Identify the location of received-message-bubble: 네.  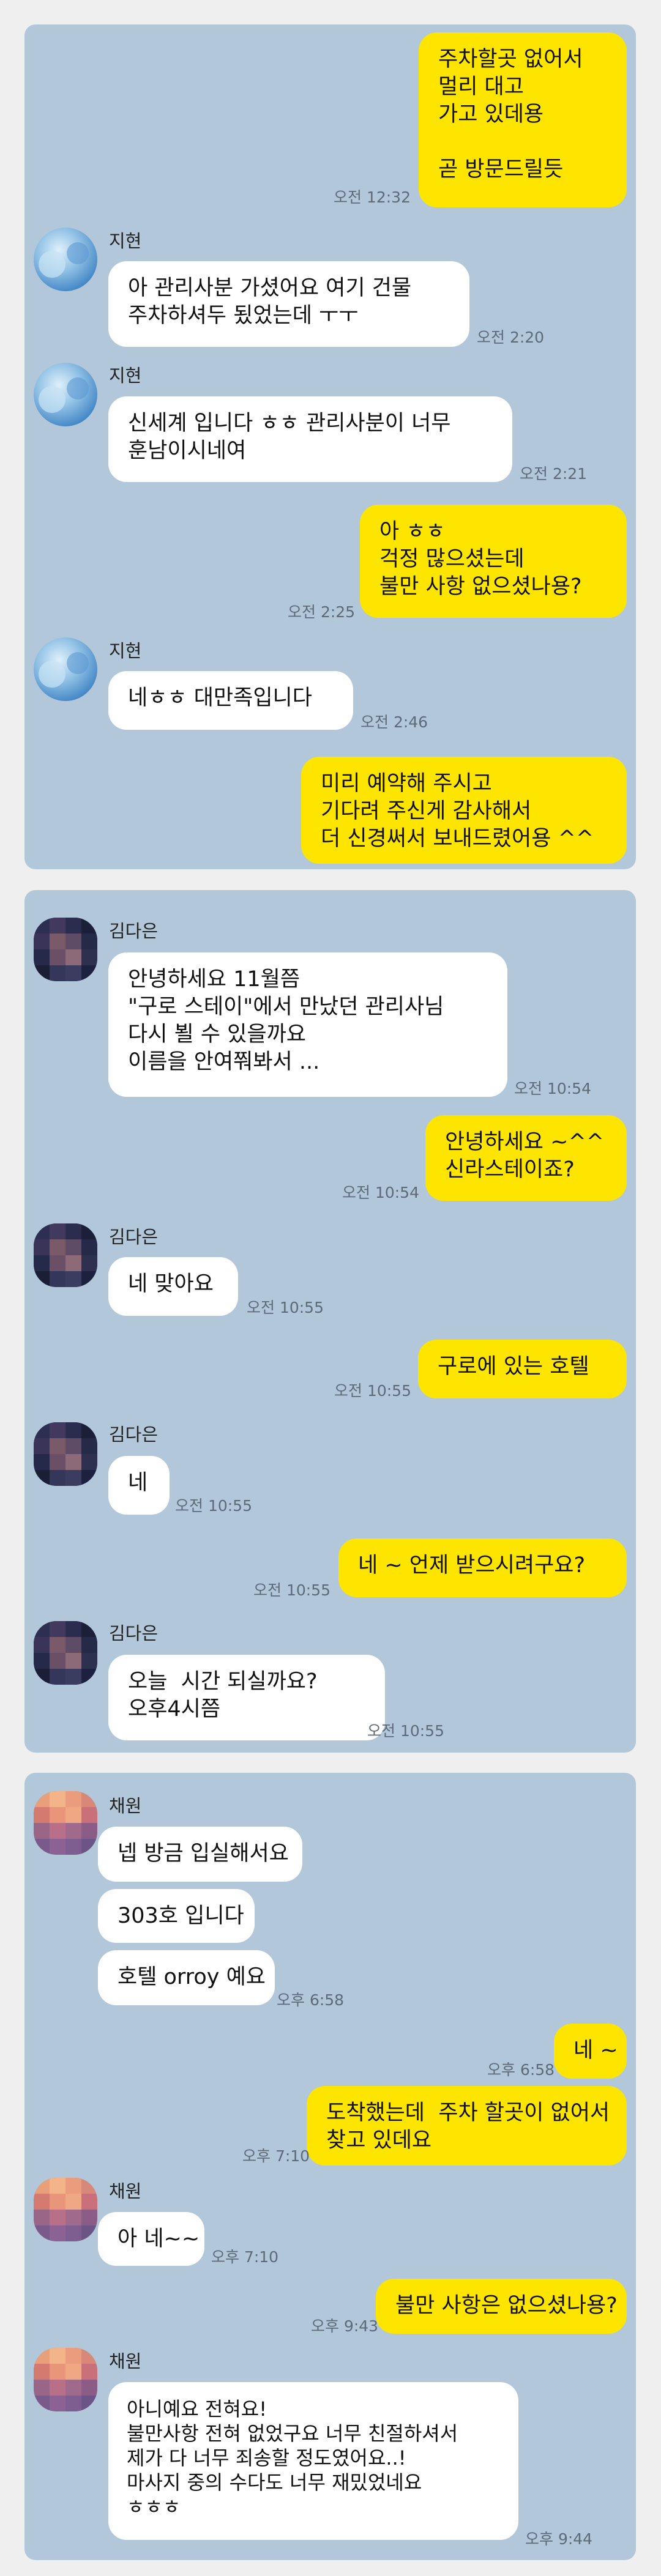
(139, 1485).